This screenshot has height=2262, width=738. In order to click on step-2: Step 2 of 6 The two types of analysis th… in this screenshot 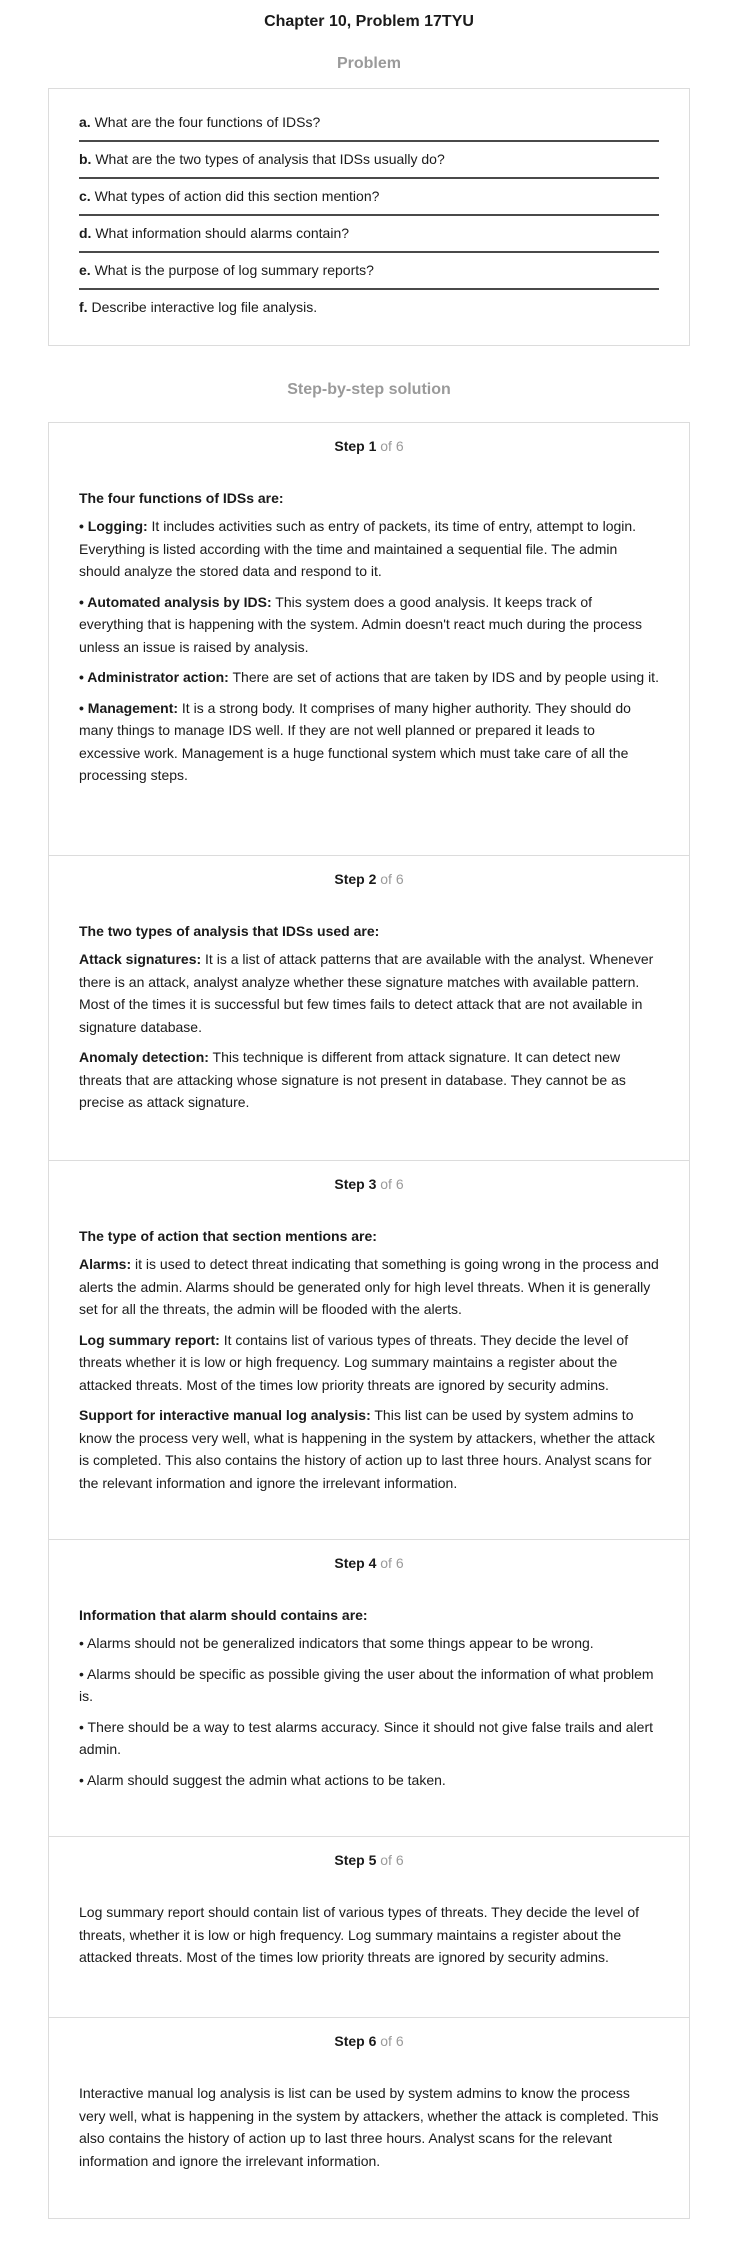, I will do `click(369, 1007)`.